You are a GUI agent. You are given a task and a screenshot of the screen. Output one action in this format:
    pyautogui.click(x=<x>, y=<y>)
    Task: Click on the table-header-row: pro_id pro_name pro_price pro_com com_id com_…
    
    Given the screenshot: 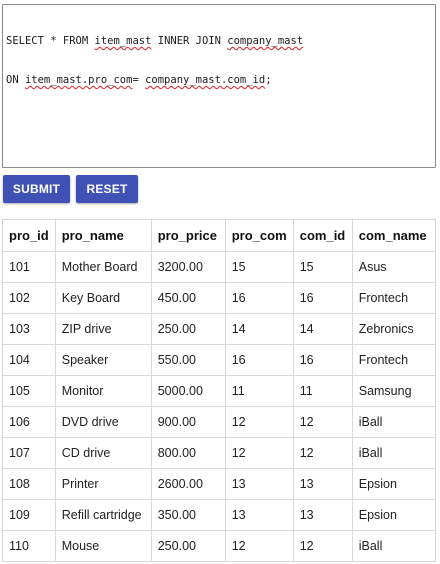 What is the action you would take?
    pyautogui.click(x=219, y=236)
    